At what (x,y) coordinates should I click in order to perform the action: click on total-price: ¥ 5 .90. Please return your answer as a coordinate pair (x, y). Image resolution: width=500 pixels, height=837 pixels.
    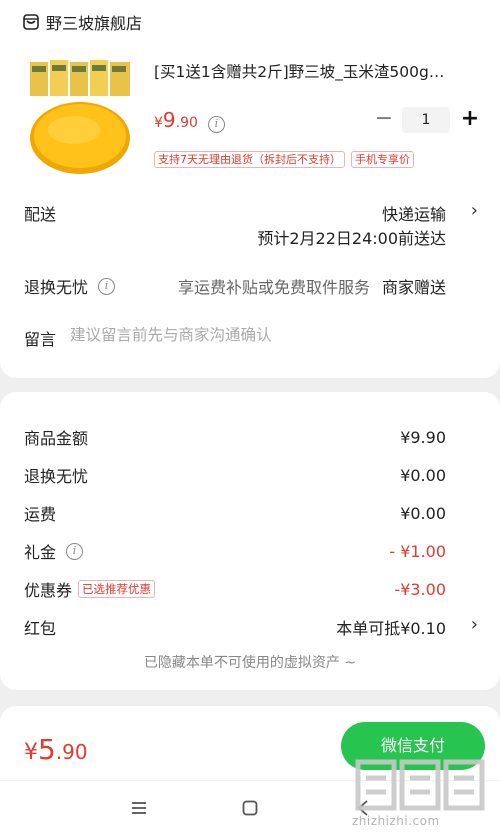
    Looking at the image, I should click on (56, 749).